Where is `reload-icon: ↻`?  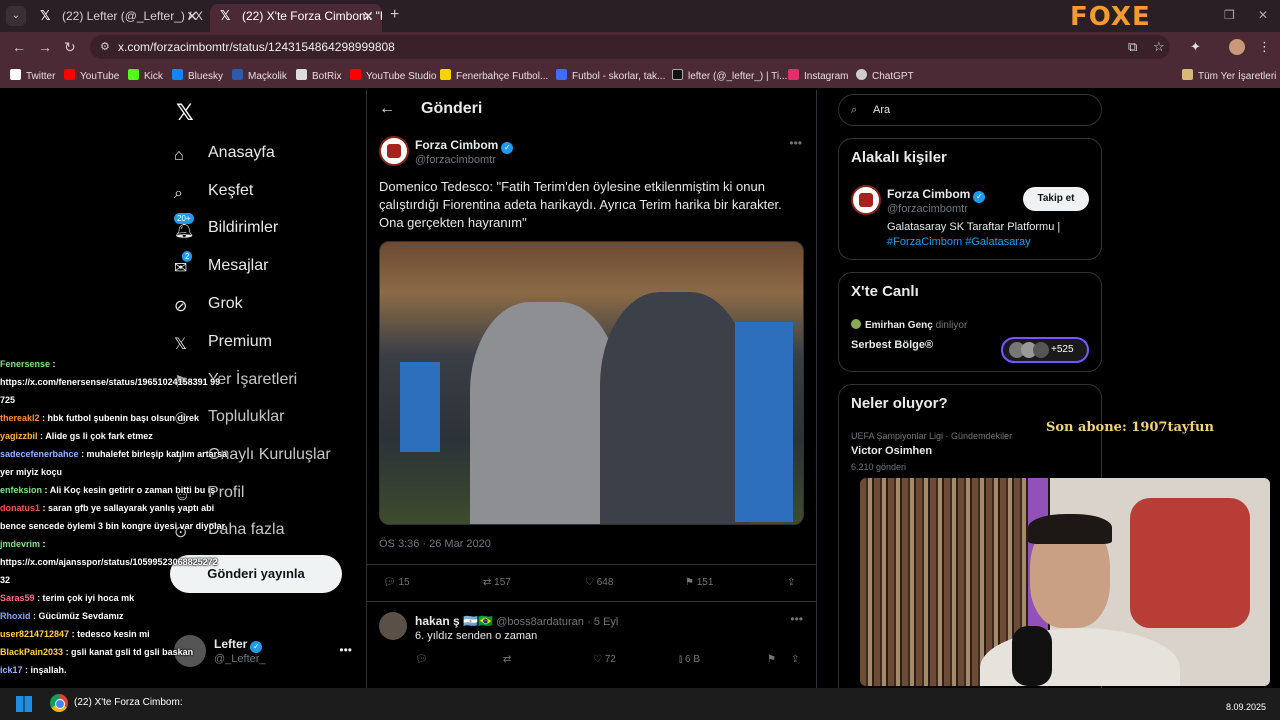 reload-icon: ↻ is located at coordinates (70, 47).